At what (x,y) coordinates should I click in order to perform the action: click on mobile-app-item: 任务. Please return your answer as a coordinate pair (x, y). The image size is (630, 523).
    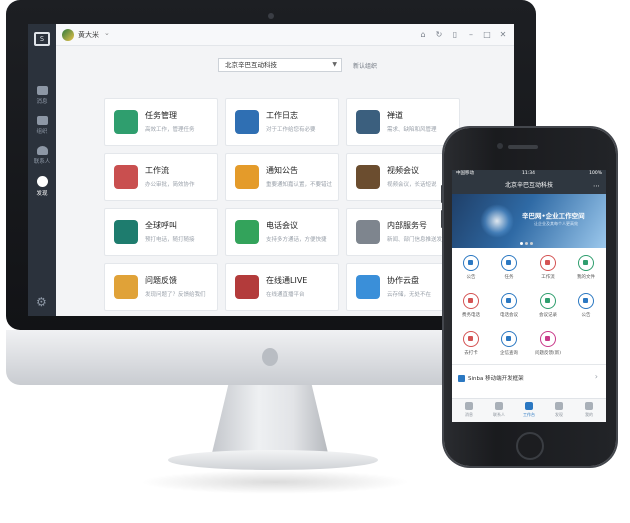
    Looking at the image, I should click on (509, 268).